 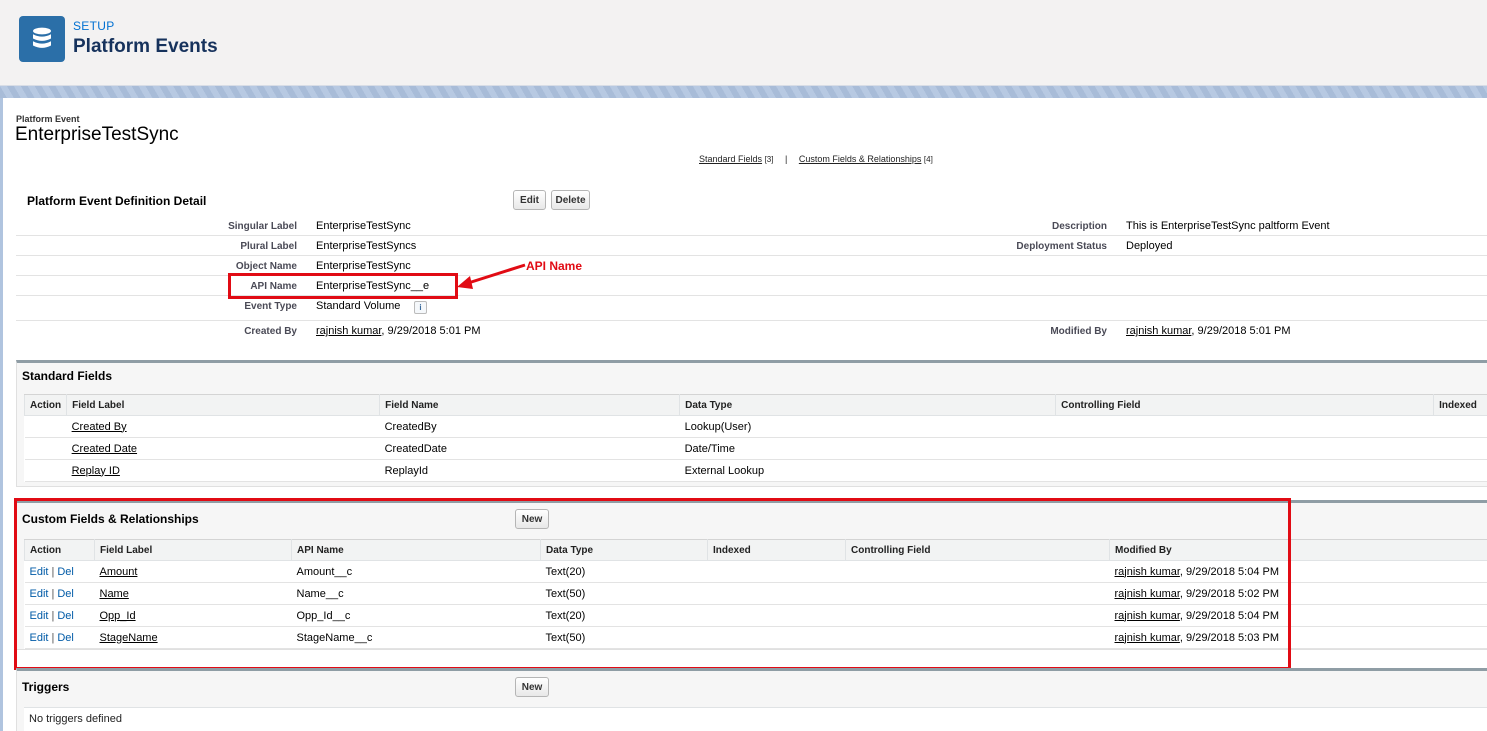 What do you see at coordinates (529, 448) in the screenshot?
I see `field-name-cell: CreatedDate` at bounding box center [529, 448].